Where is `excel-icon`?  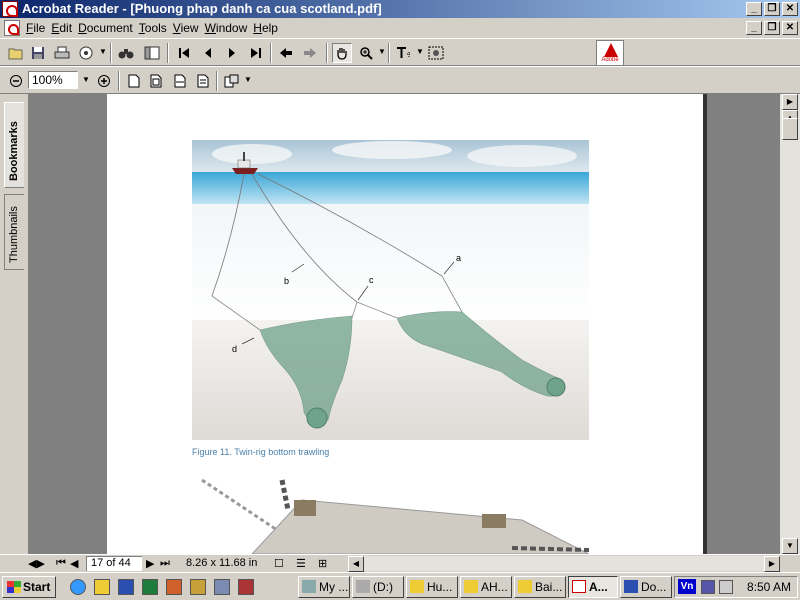
excel-icon is located at coordinates (150, 587).